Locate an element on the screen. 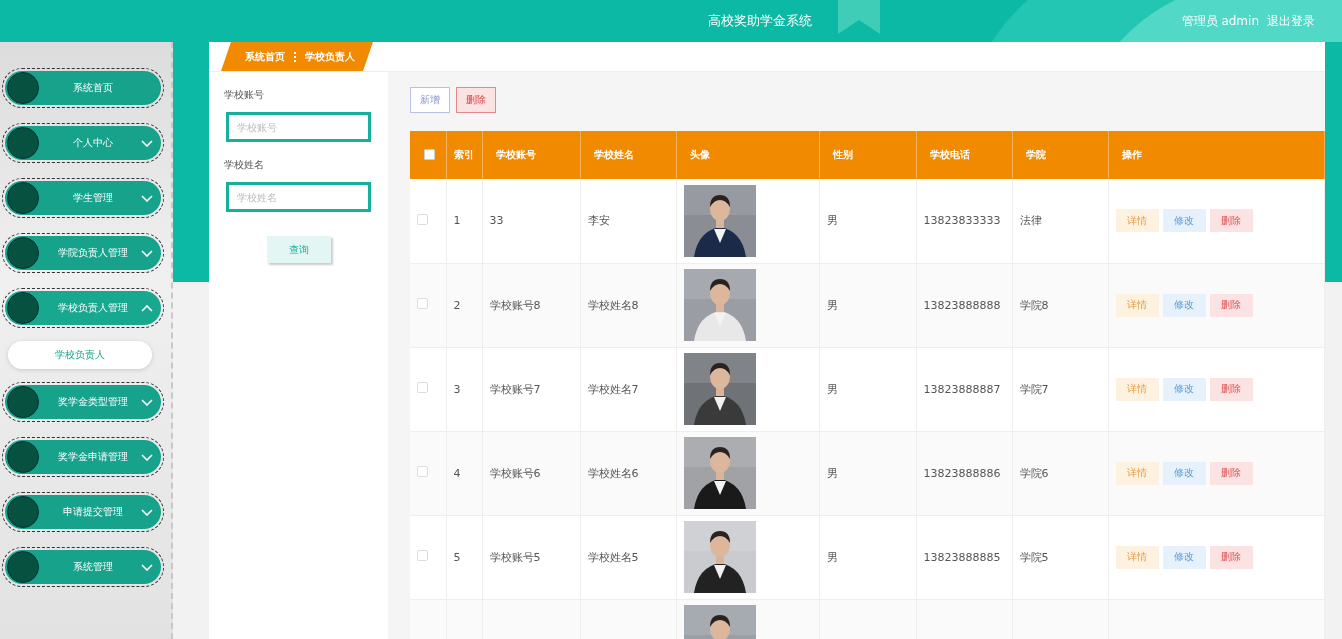 The height and width of the screenshot is (639, 1342). table-cell: 学校姓名6 is located at coordinates (613, 473).